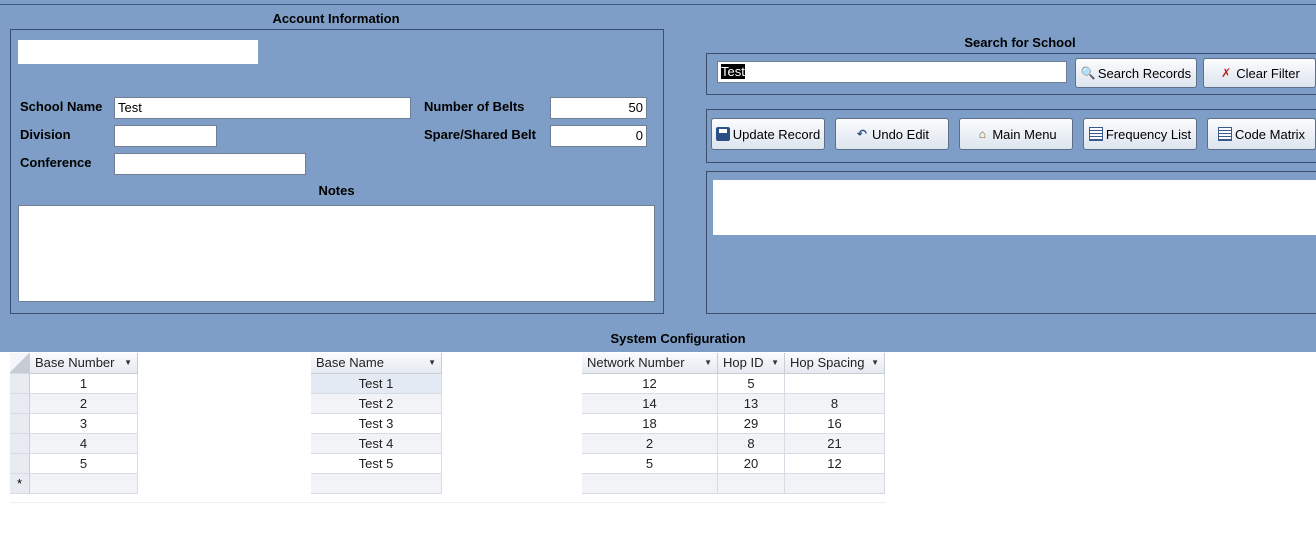  Describe the element at coordinates (751, 444) in the screenshot. I see `table-cell-hop-id: 8` at that location.